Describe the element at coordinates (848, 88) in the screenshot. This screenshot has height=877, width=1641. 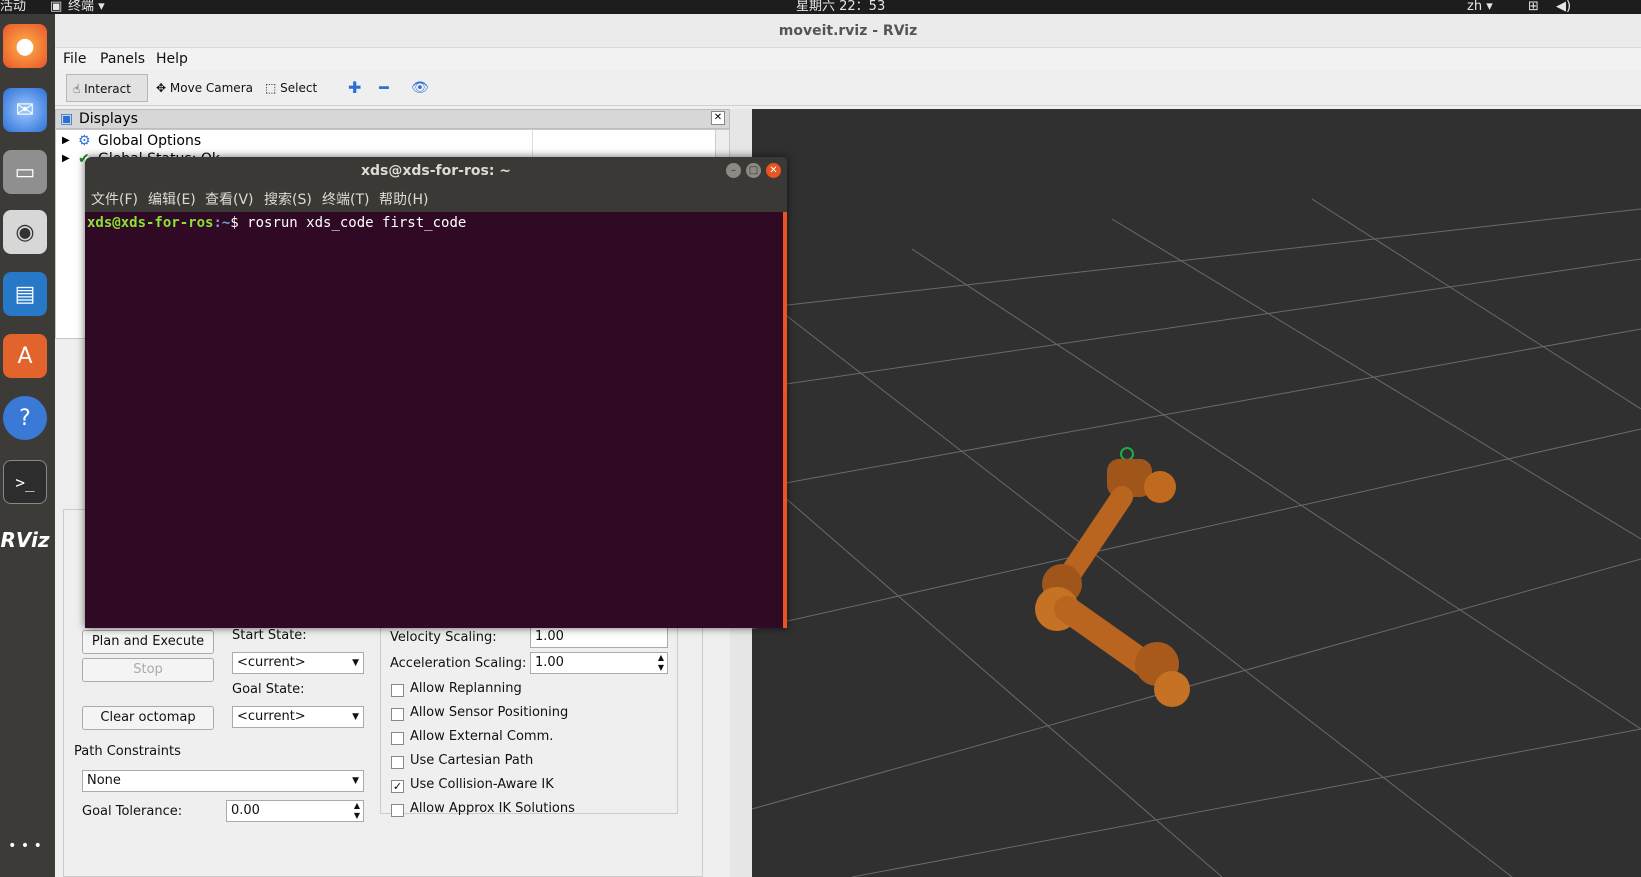
I see `toolbar: ☝ Interact ✥ Move Camera ⬚ Select ✚ ━ 👁` at that location.